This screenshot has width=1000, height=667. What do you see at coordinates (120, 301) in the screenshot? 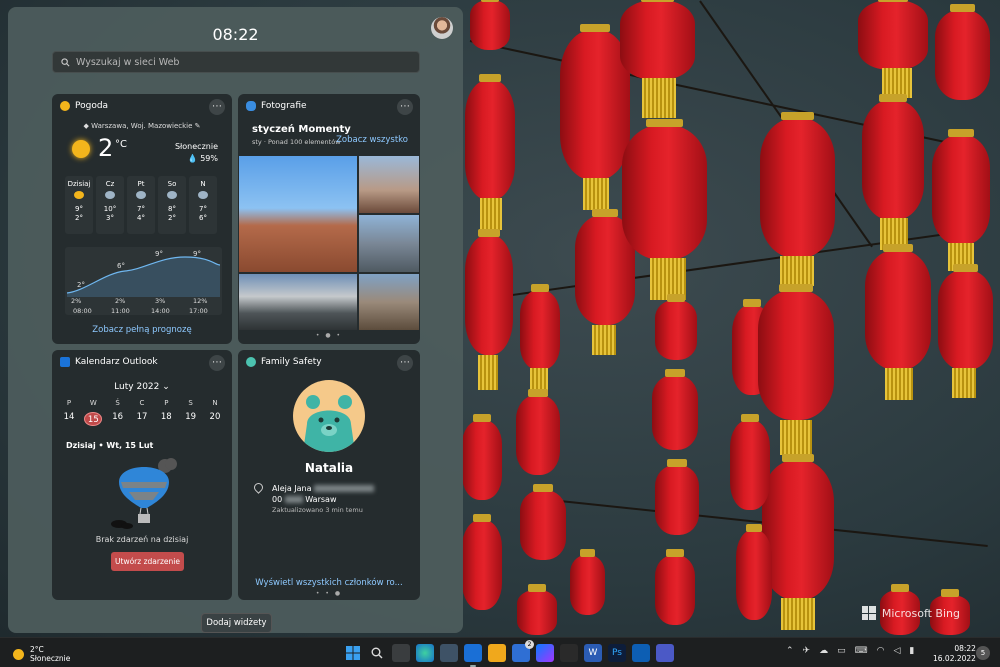
I see `graph-precip-label: 2%` at bounding box center [120, 301].